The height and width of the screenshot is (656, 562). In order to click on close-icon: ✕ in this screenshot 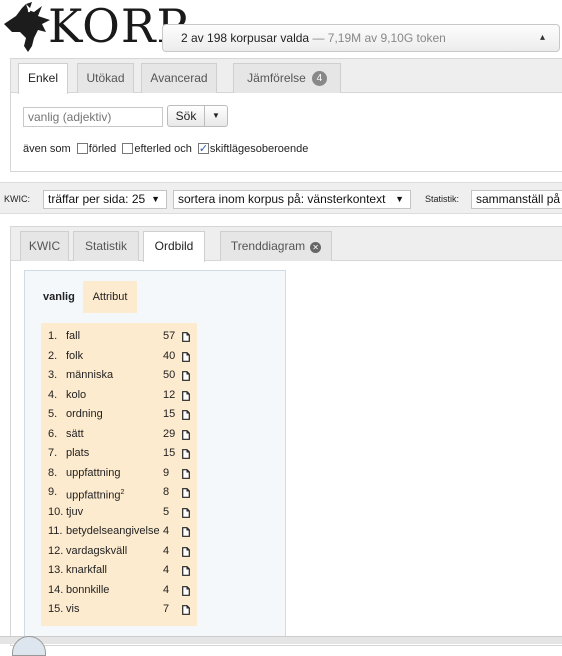, I will do `click(316, 247)`.